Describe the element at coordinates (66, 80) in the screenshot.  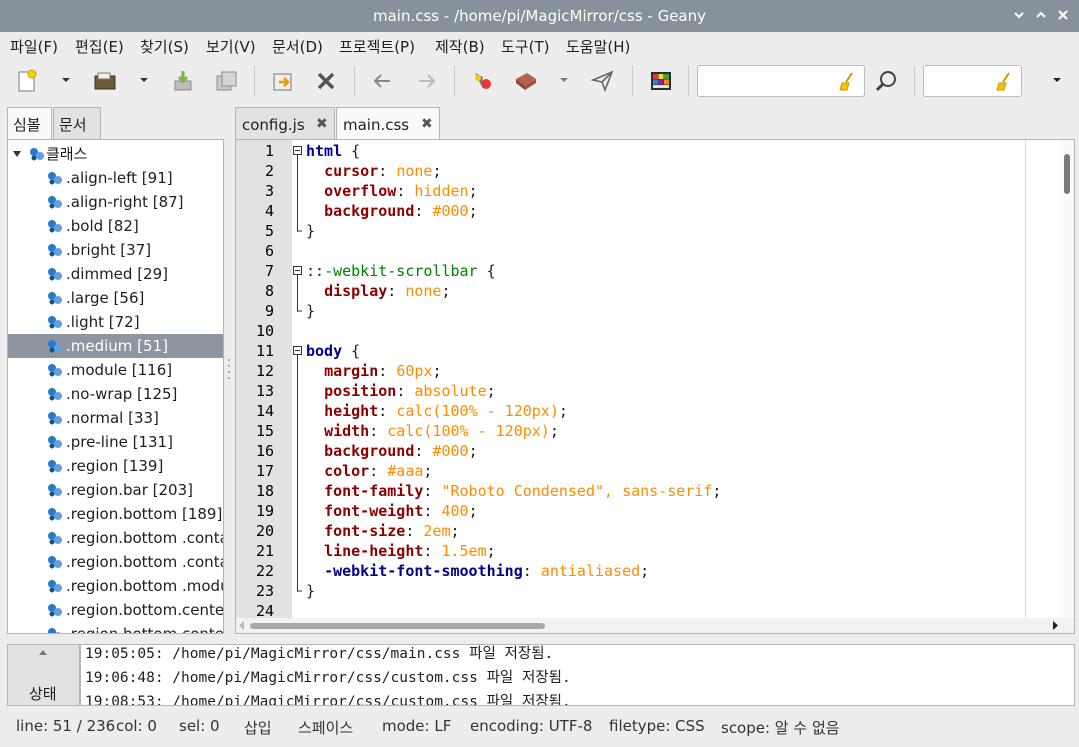
I see `new-file-dropdown` at that location.